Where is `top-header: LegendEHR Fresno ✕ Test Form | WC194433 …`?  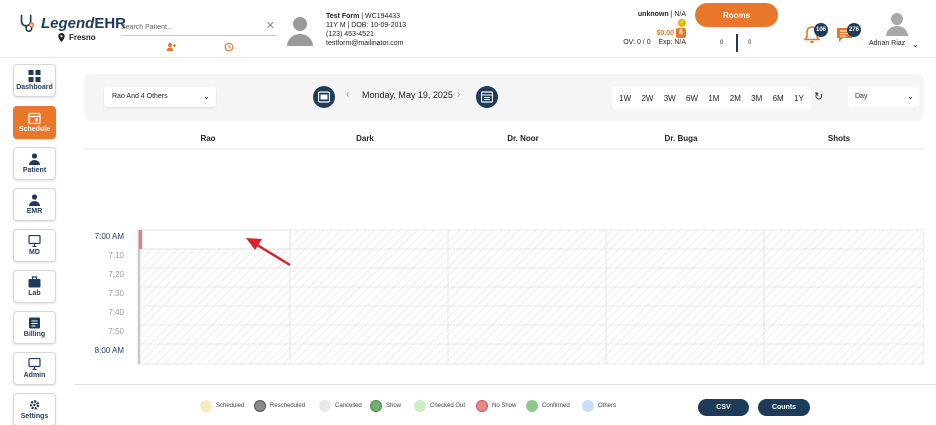 top-header: LegendEHR Fresno ✕ Test Form | WC194433 … is located at coordinates (468, 29).